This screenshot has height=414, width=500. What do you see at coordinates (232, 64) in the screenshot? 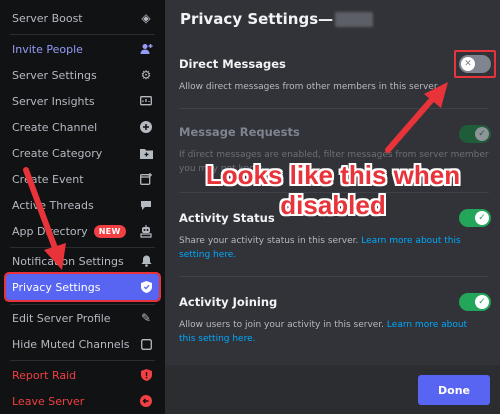
I see `direct-messages-title: Direct Messages` at bounding box center [232, 64].